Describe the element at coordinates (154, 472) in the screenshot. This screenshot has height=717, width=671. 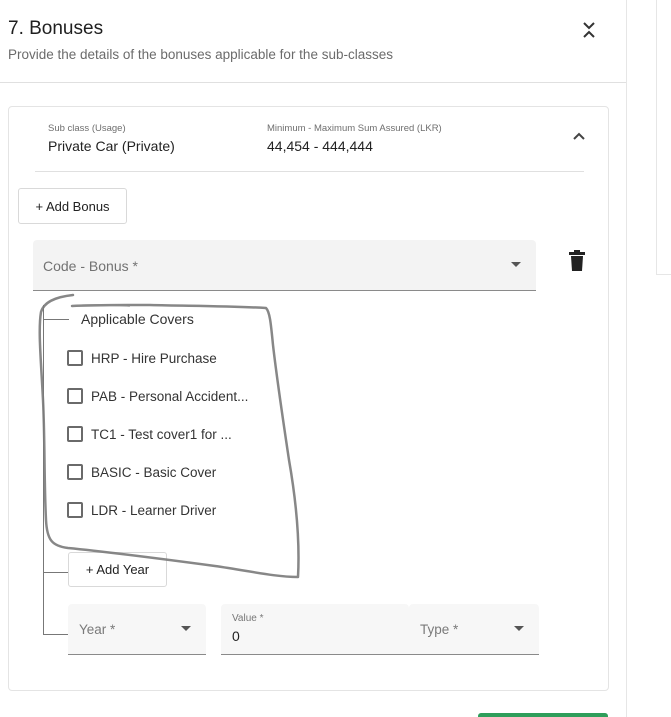
I see `cover-label: BASIC - Basic Cover` at that location.